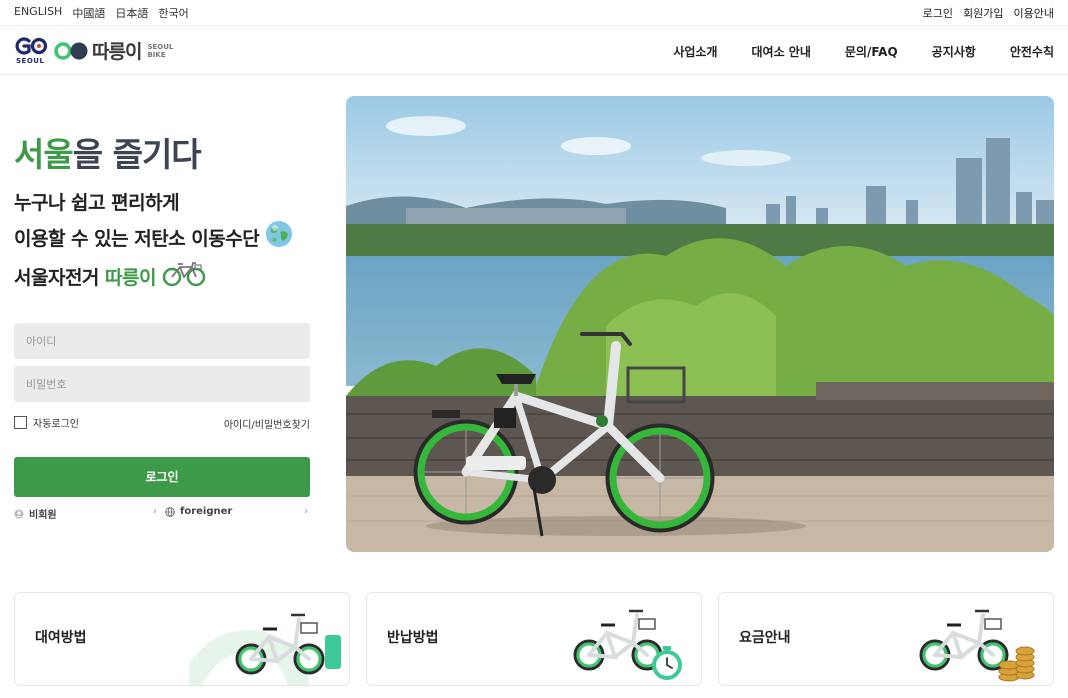 Image resolution: width=1068 pixels, height=698 pixels. What do you see at coordinates (886, 639) in the screenshot?
I see `card-fee-guide: 요금안내` at bounding box center [886, 639].